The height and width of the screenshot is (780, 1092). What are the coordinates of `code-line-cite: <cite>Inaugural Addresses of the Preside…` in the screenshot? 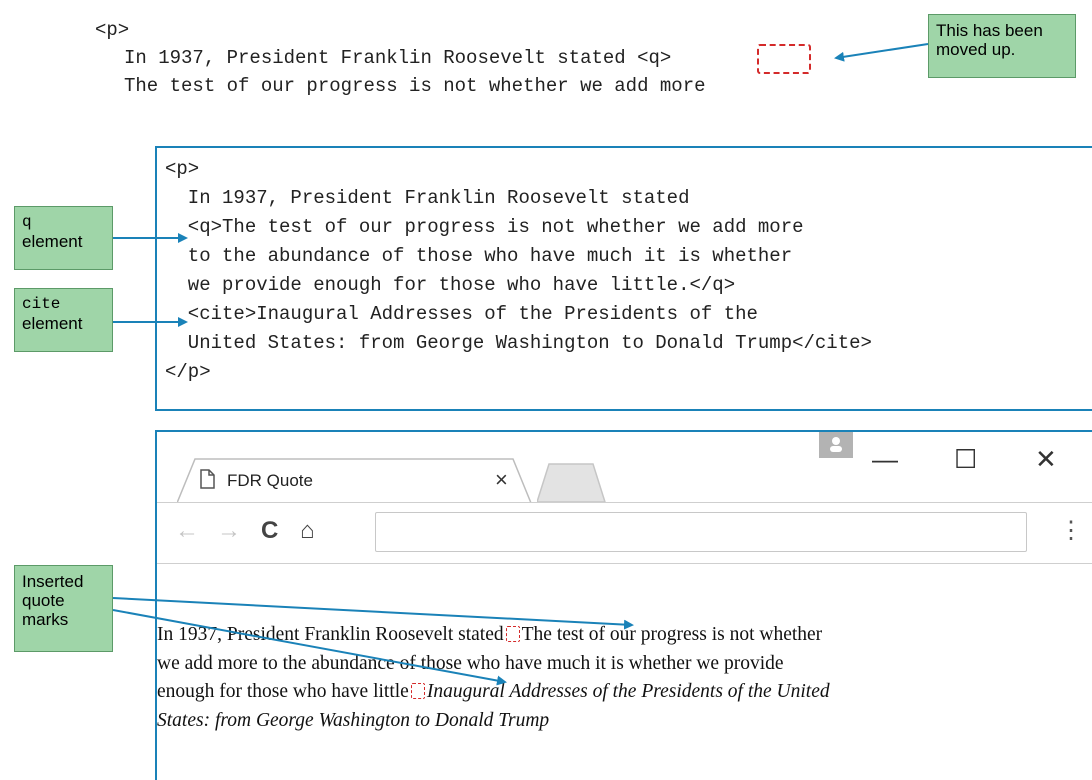 It's located at (461, 314).